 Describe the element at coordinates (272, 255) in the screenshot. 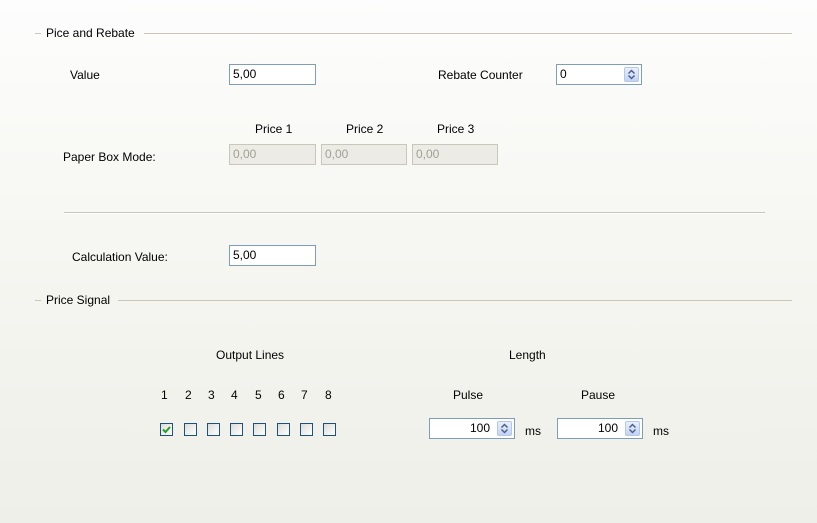

I see `calculation-value-input: 5,00` at that location.